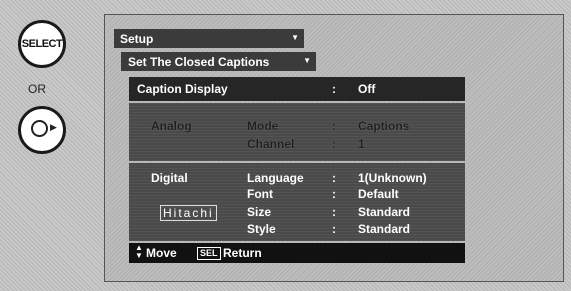 This screenshot has height=291, width=571. I want to click on select-button-label: SELECT, so click(42, 44).